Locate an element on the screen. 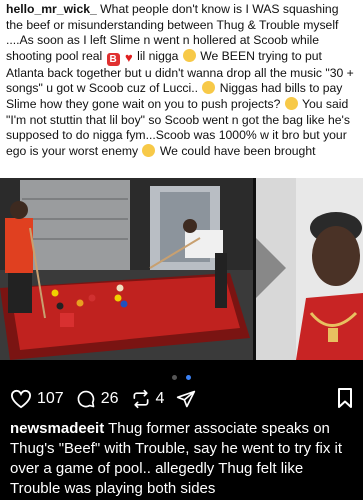 The width and height of the screenshot is (363, 500). sad-emoji-icon is located at coordinates (149, 150).